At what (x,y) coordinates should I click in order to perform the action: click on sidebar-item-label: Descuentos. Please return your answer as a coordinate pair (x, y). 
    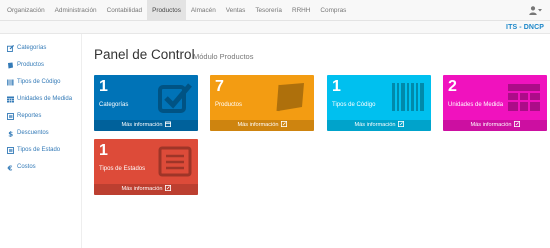
    Looking at the image, I should click on (33, 133).